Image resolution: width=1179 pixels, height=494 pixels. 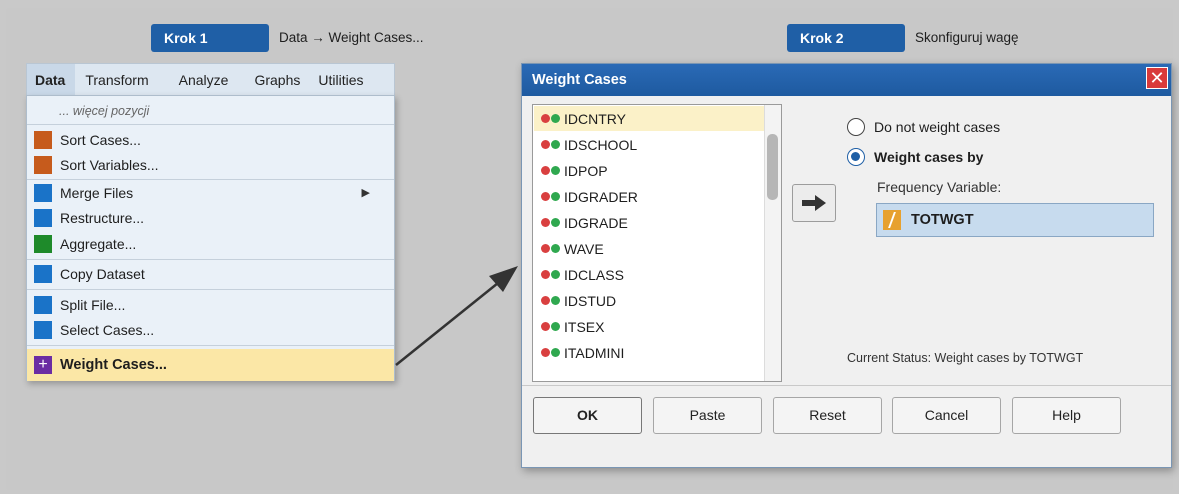 What do you see at coordinates (846, 385) in the screenshot?
I see `dialog-divider` at bounding box center [846, 385].